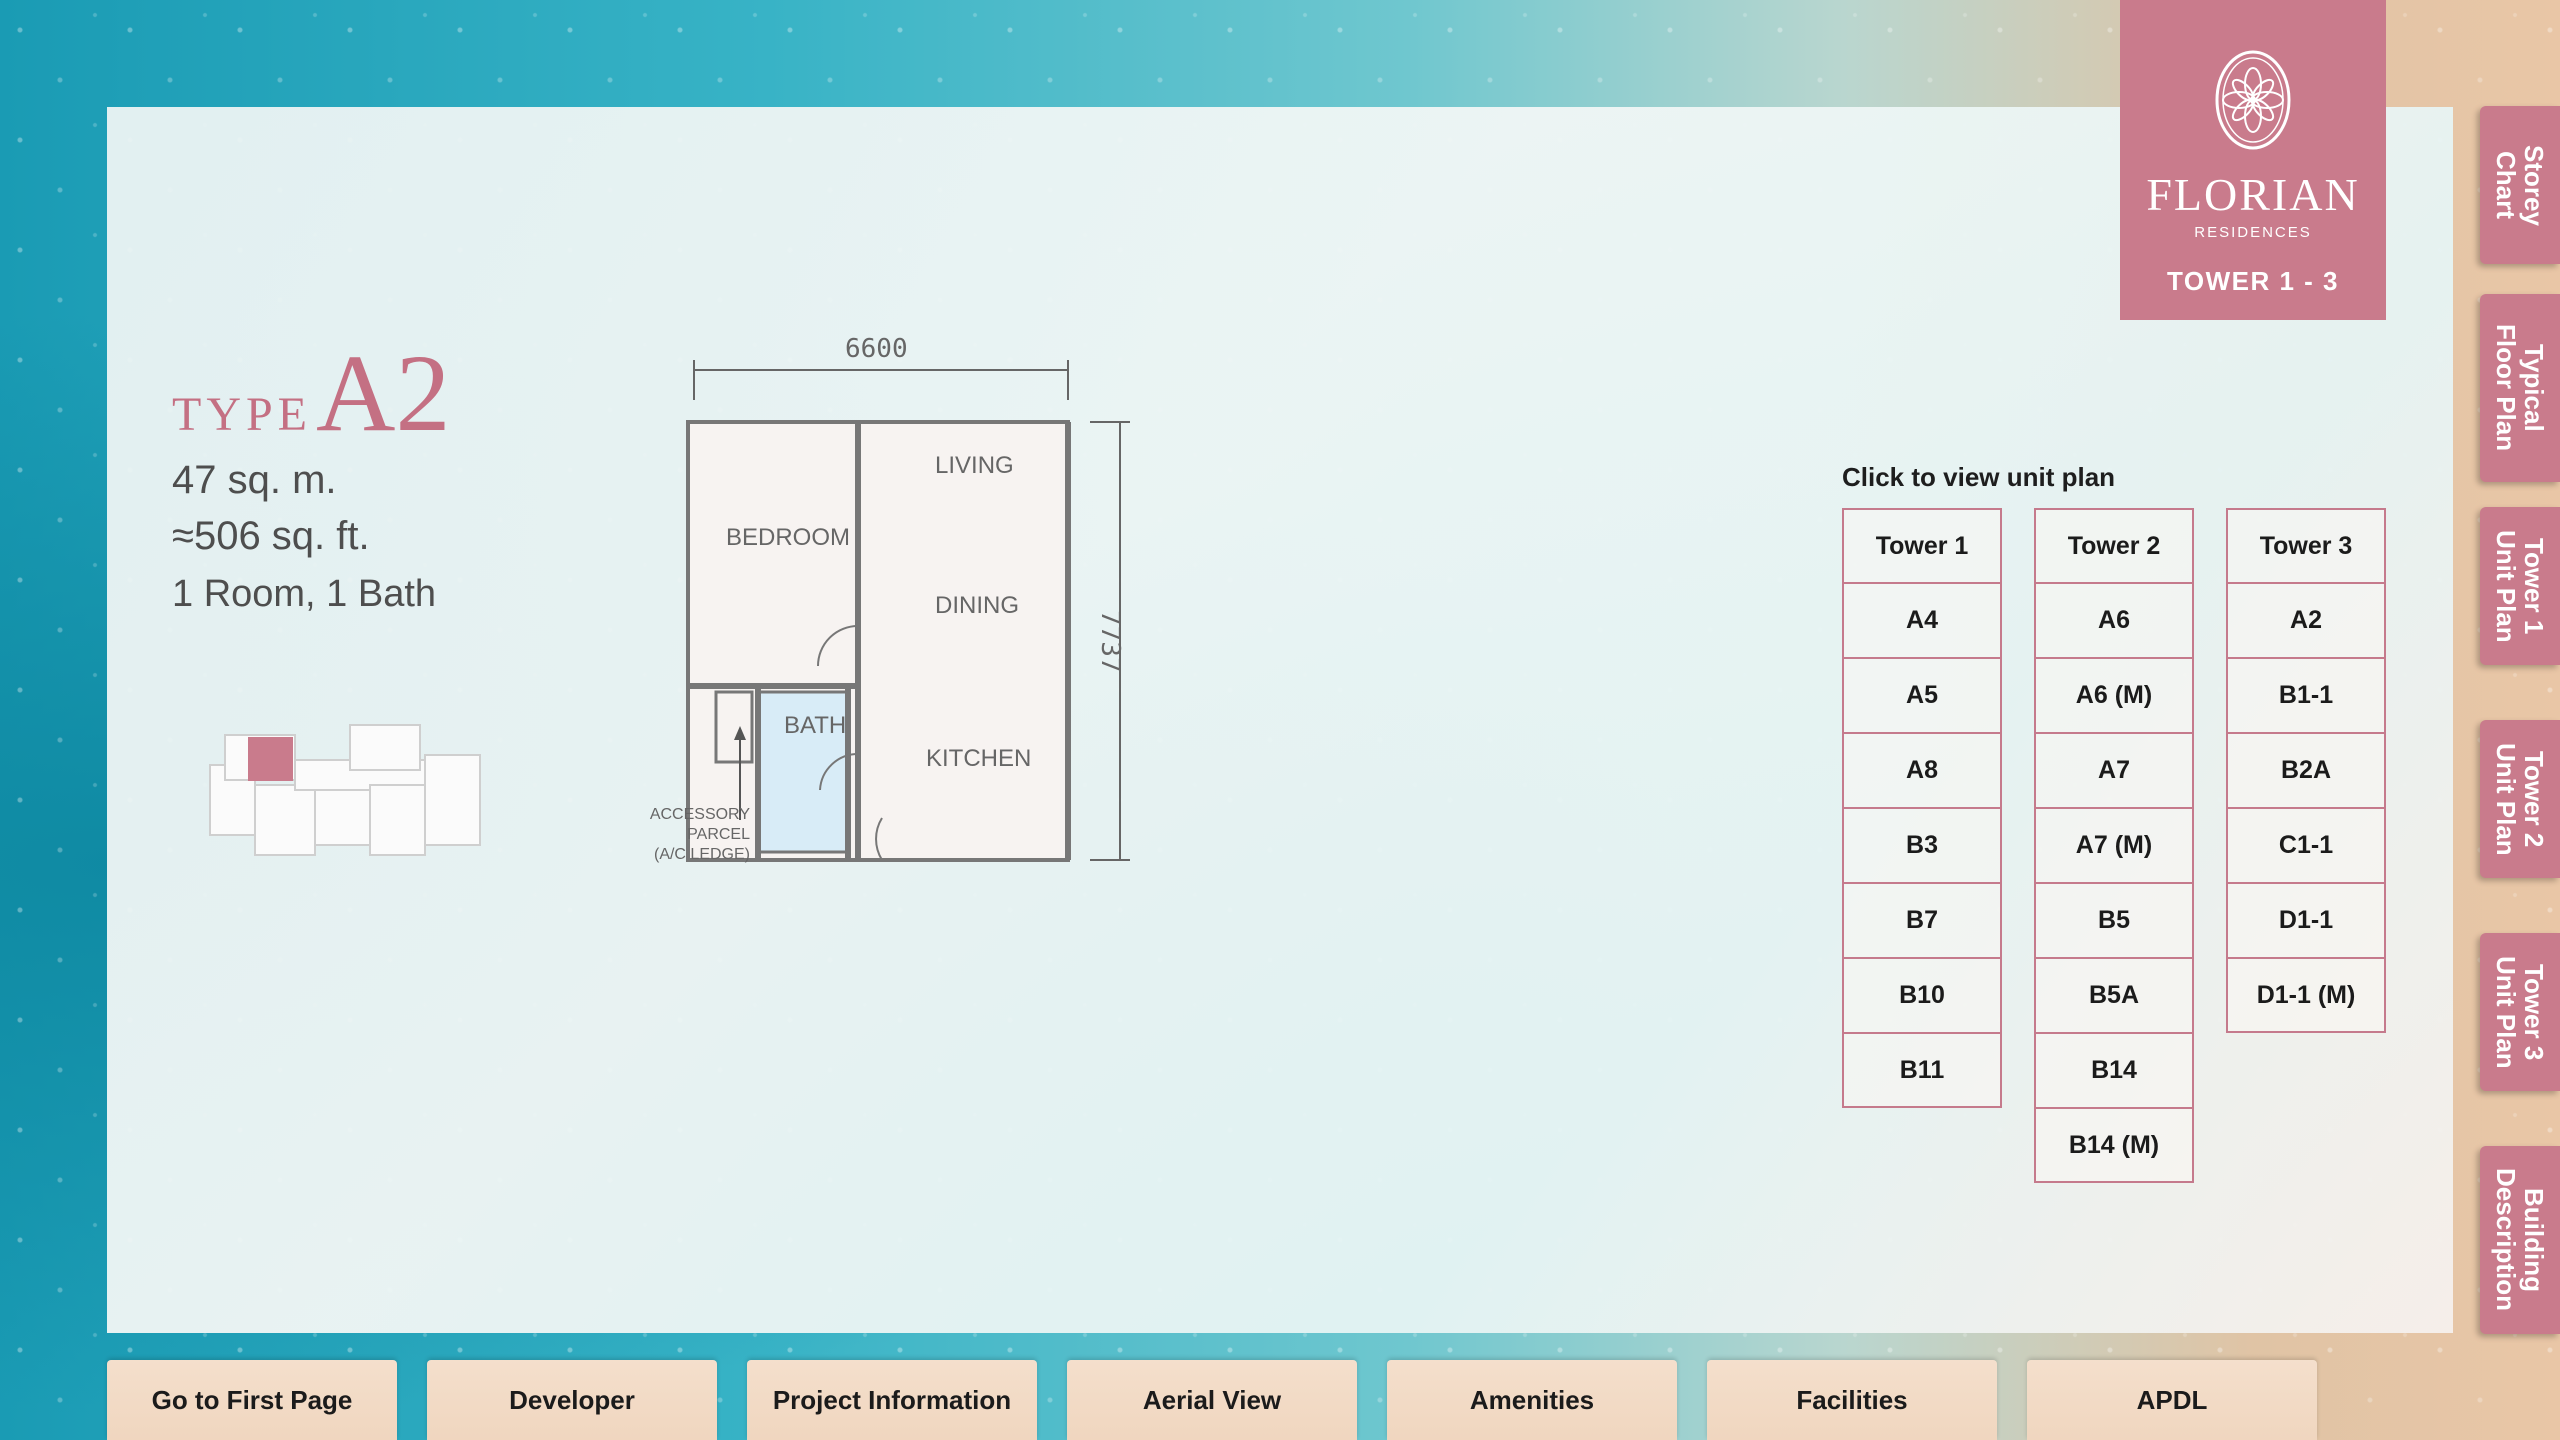  I want to click on type-code: A2, so click(383, 393).